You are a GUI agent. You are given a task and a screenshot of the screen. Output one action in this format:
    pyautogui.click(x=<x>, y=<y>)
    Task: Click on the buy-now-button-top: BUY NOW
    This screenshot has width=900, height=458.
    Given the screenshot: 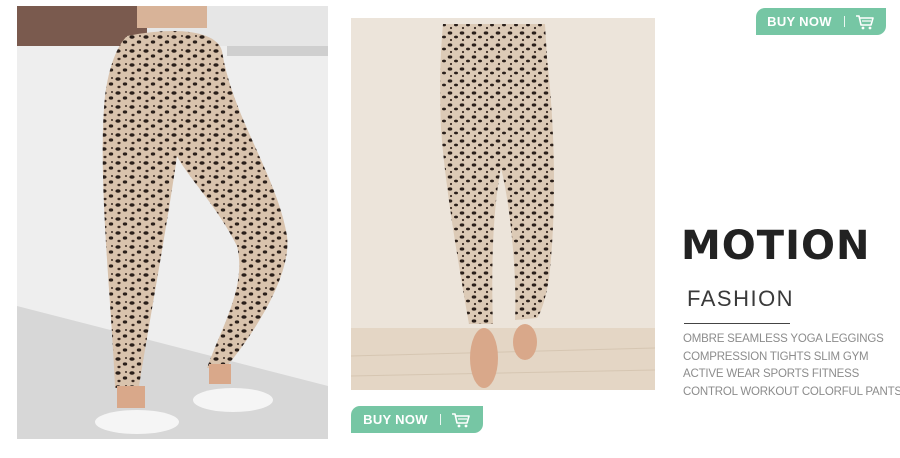 What is the action you would take?
    pyautogui.click(x=821, y=21)
    